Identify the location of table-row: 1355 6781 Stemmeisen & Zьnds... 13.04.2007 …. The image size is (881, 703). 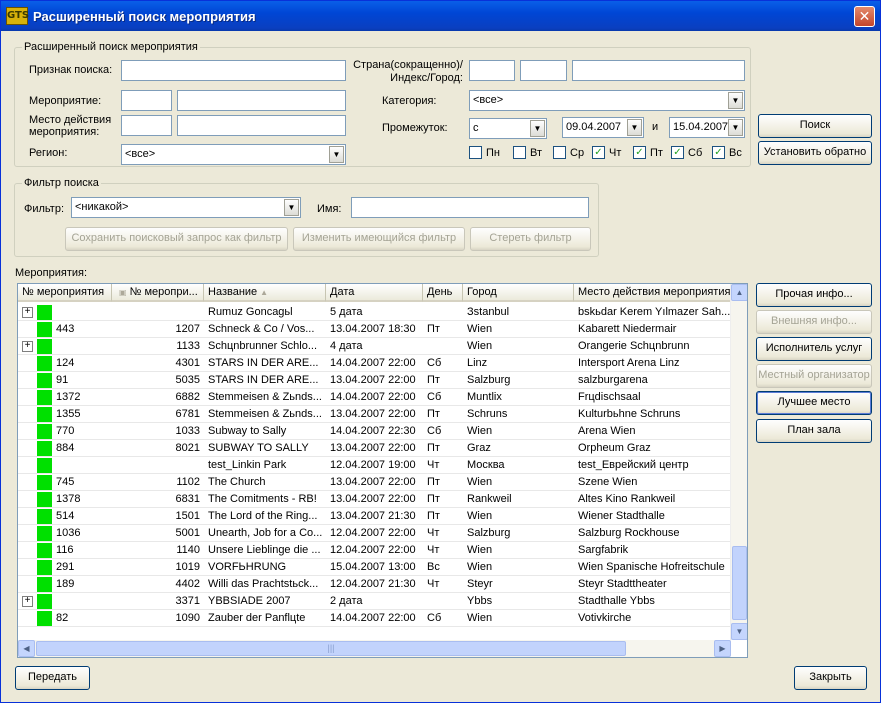
(374, 414).